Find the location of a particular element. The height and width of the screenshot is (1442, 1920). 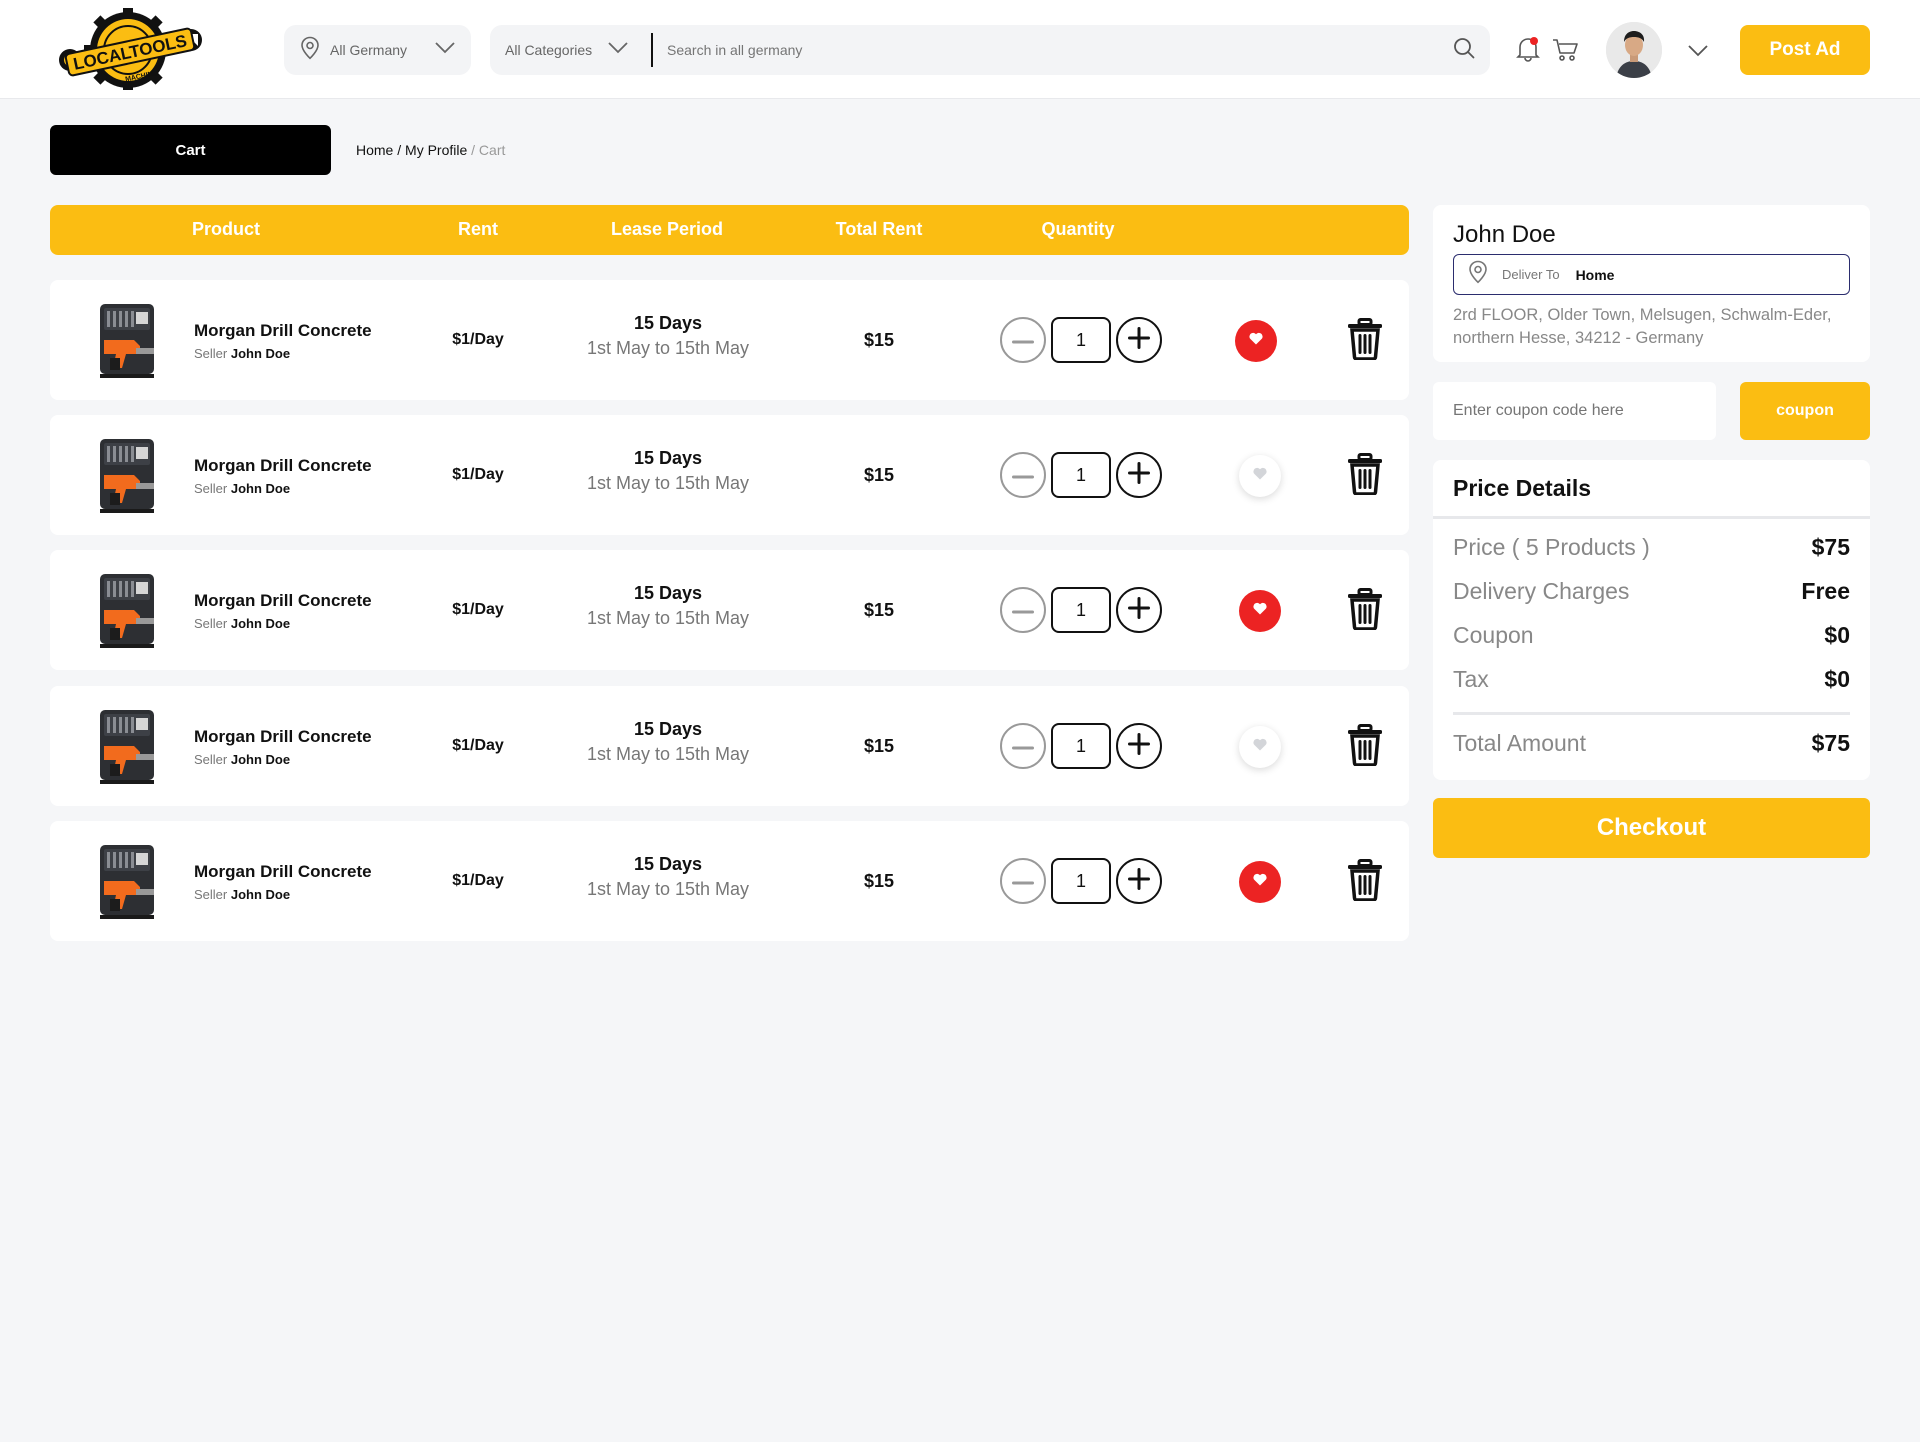

location-select-value: All Germany is located at coordinates (369, 50).